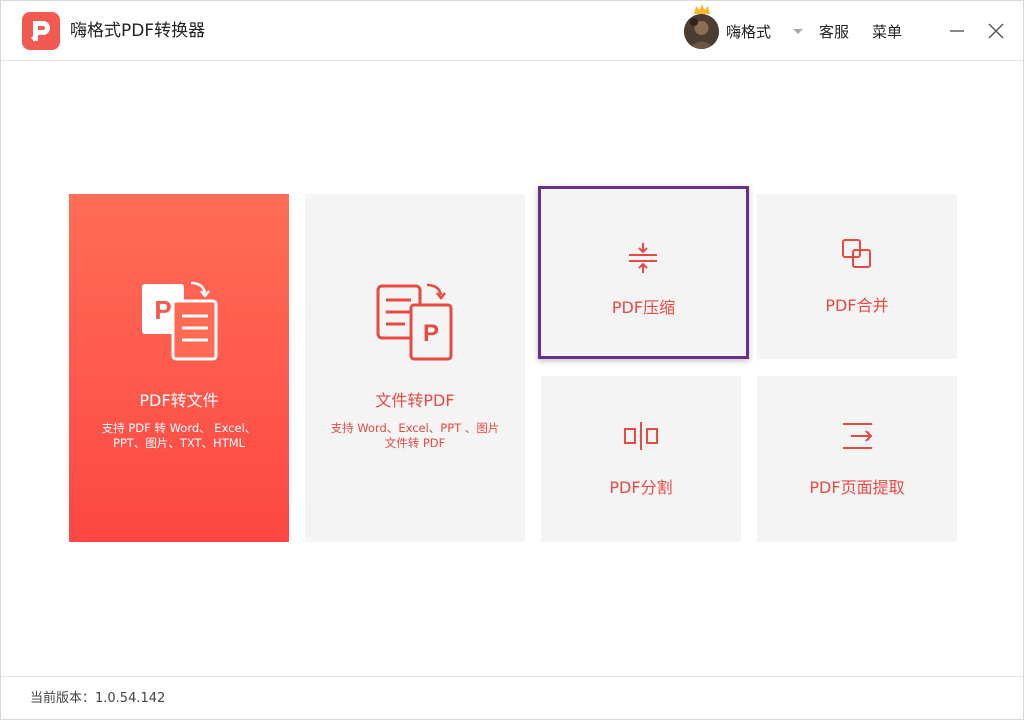 The image size is (1024, 720). I want to click on pdf-logo-icon, so click(41, 31).